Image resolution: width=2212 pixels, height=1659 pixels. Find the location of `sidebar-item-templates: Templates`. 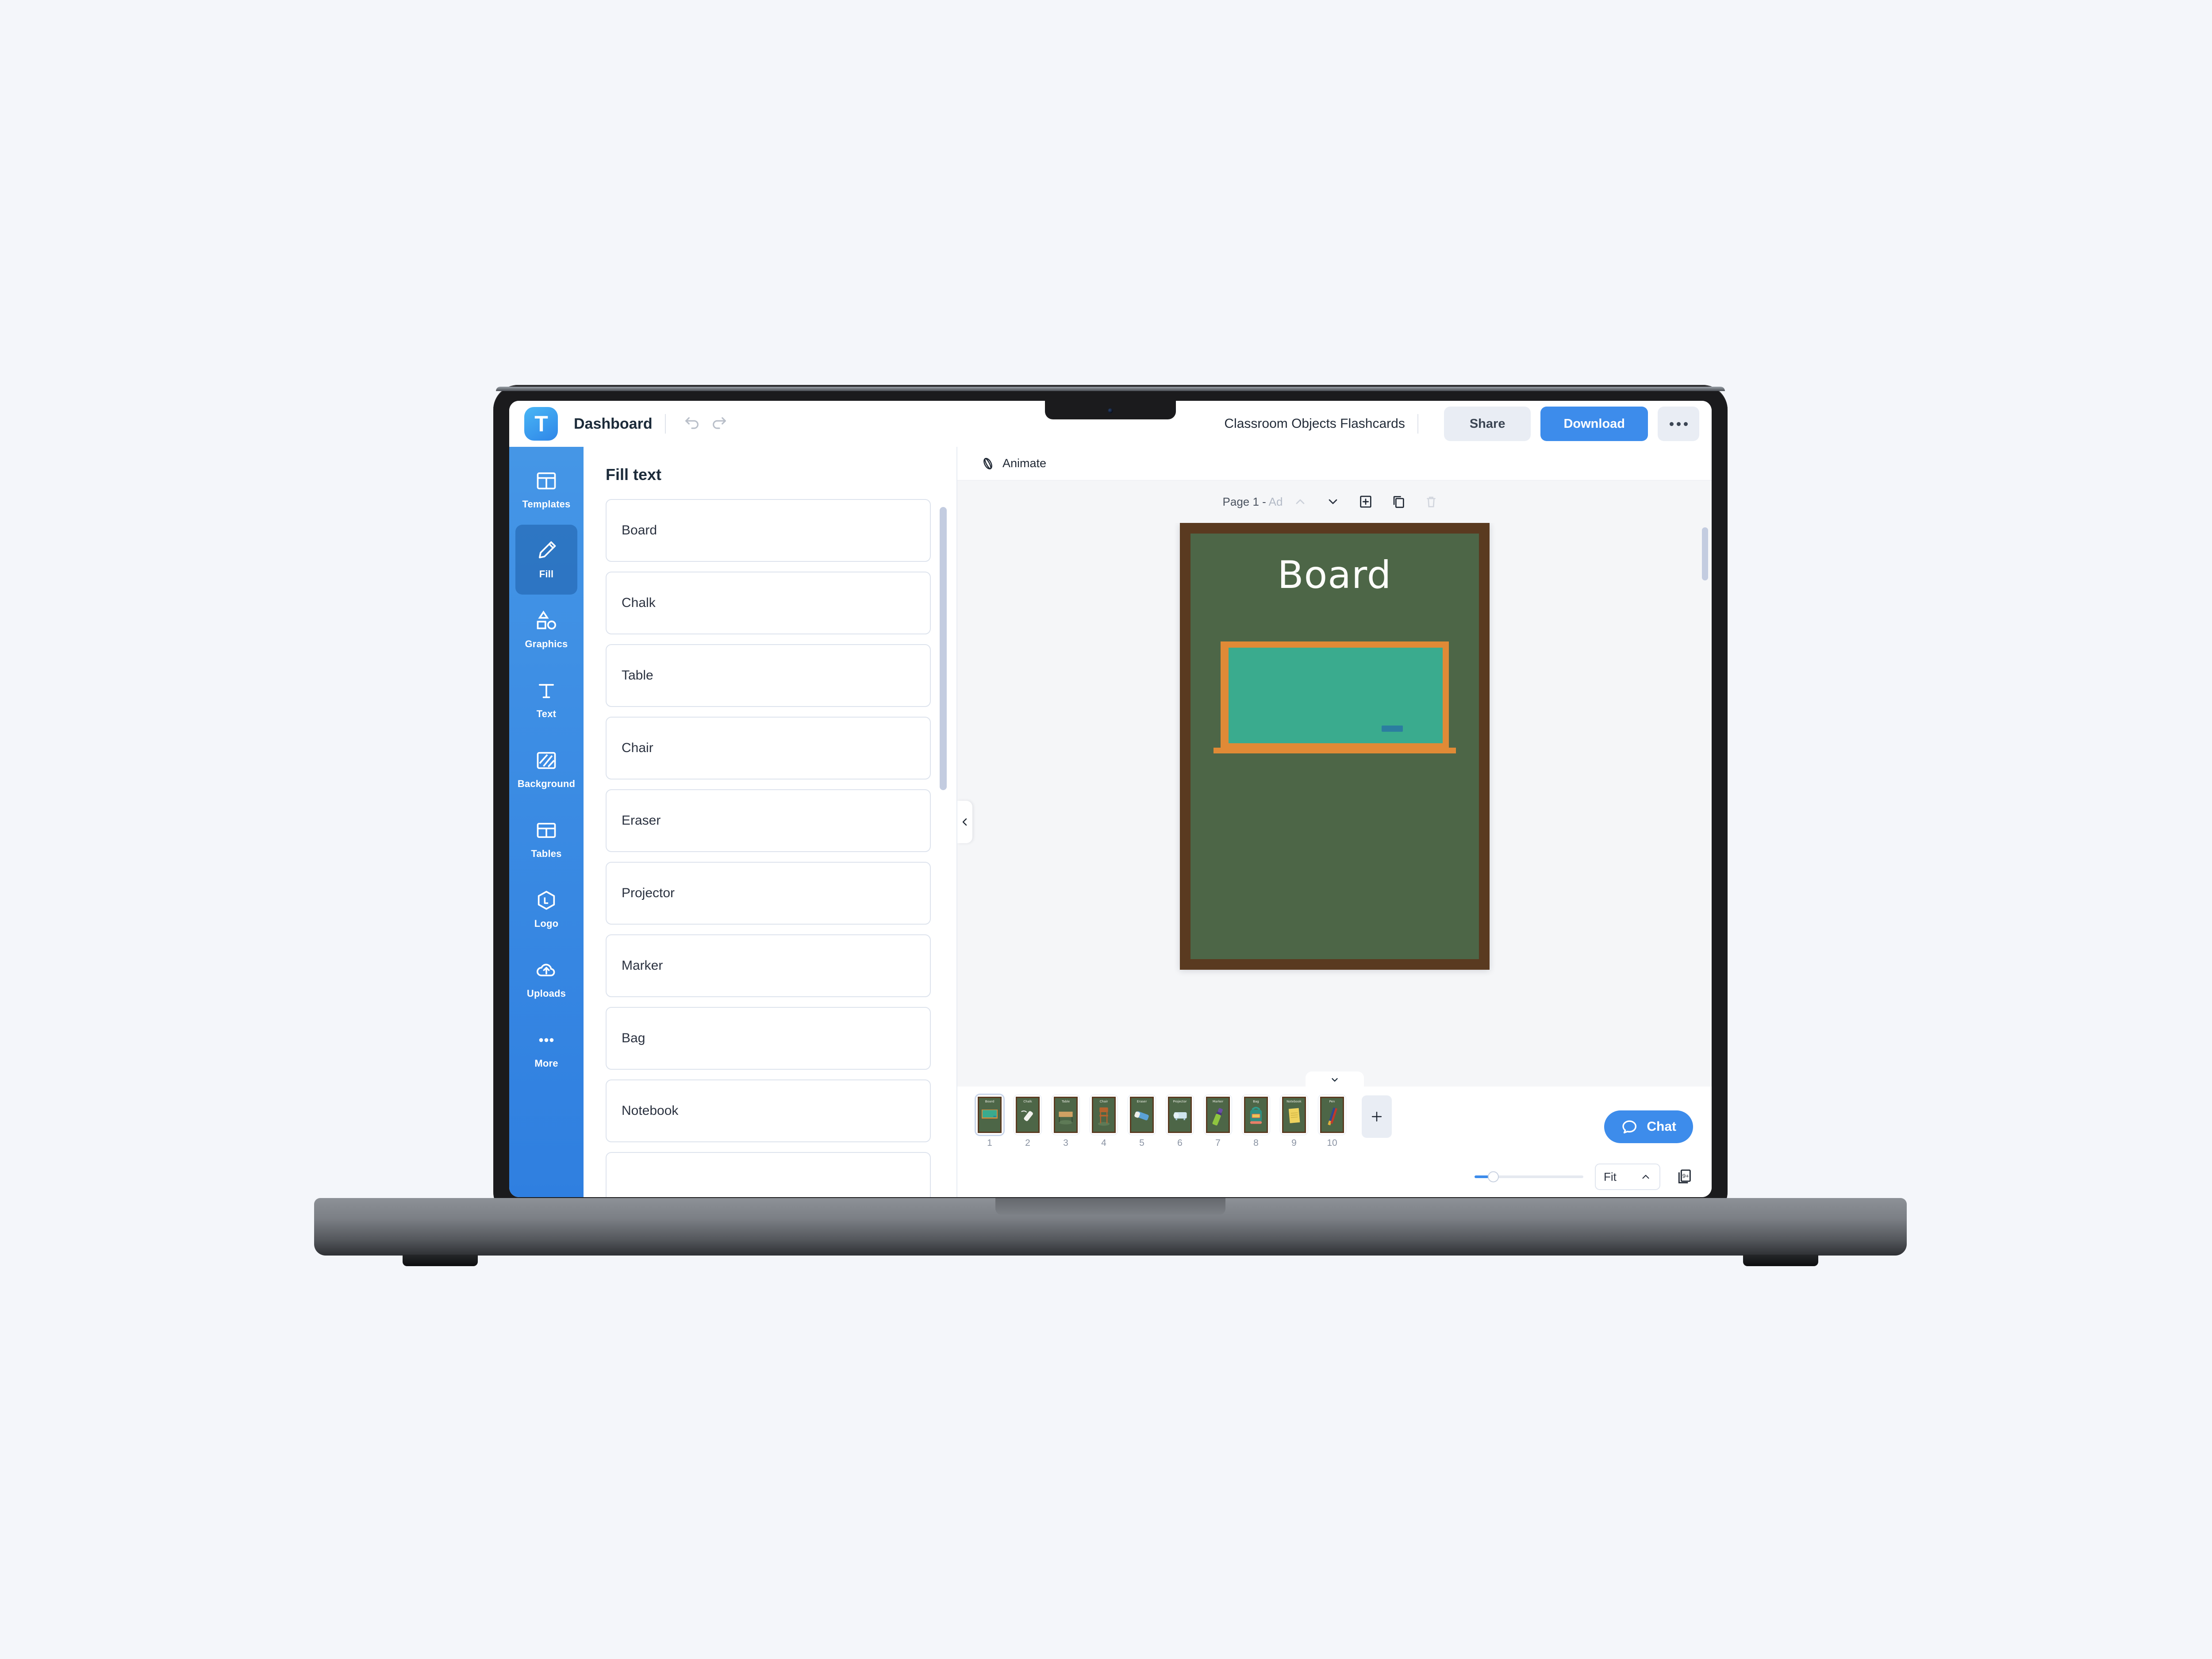

sidebar-item-templates: Templates is located at coordinates (546, 490).